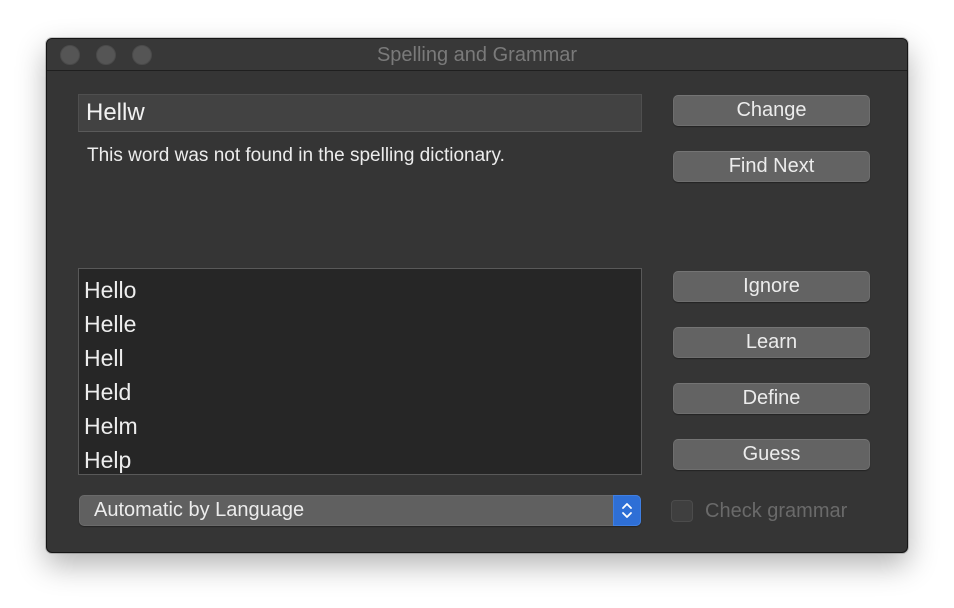 The height and width of the screenshot is (608, 954). What do you see at coordinates (771, 454) in the screenshot?
I see `guess-button: Guess` at bounding box center [771, 454].